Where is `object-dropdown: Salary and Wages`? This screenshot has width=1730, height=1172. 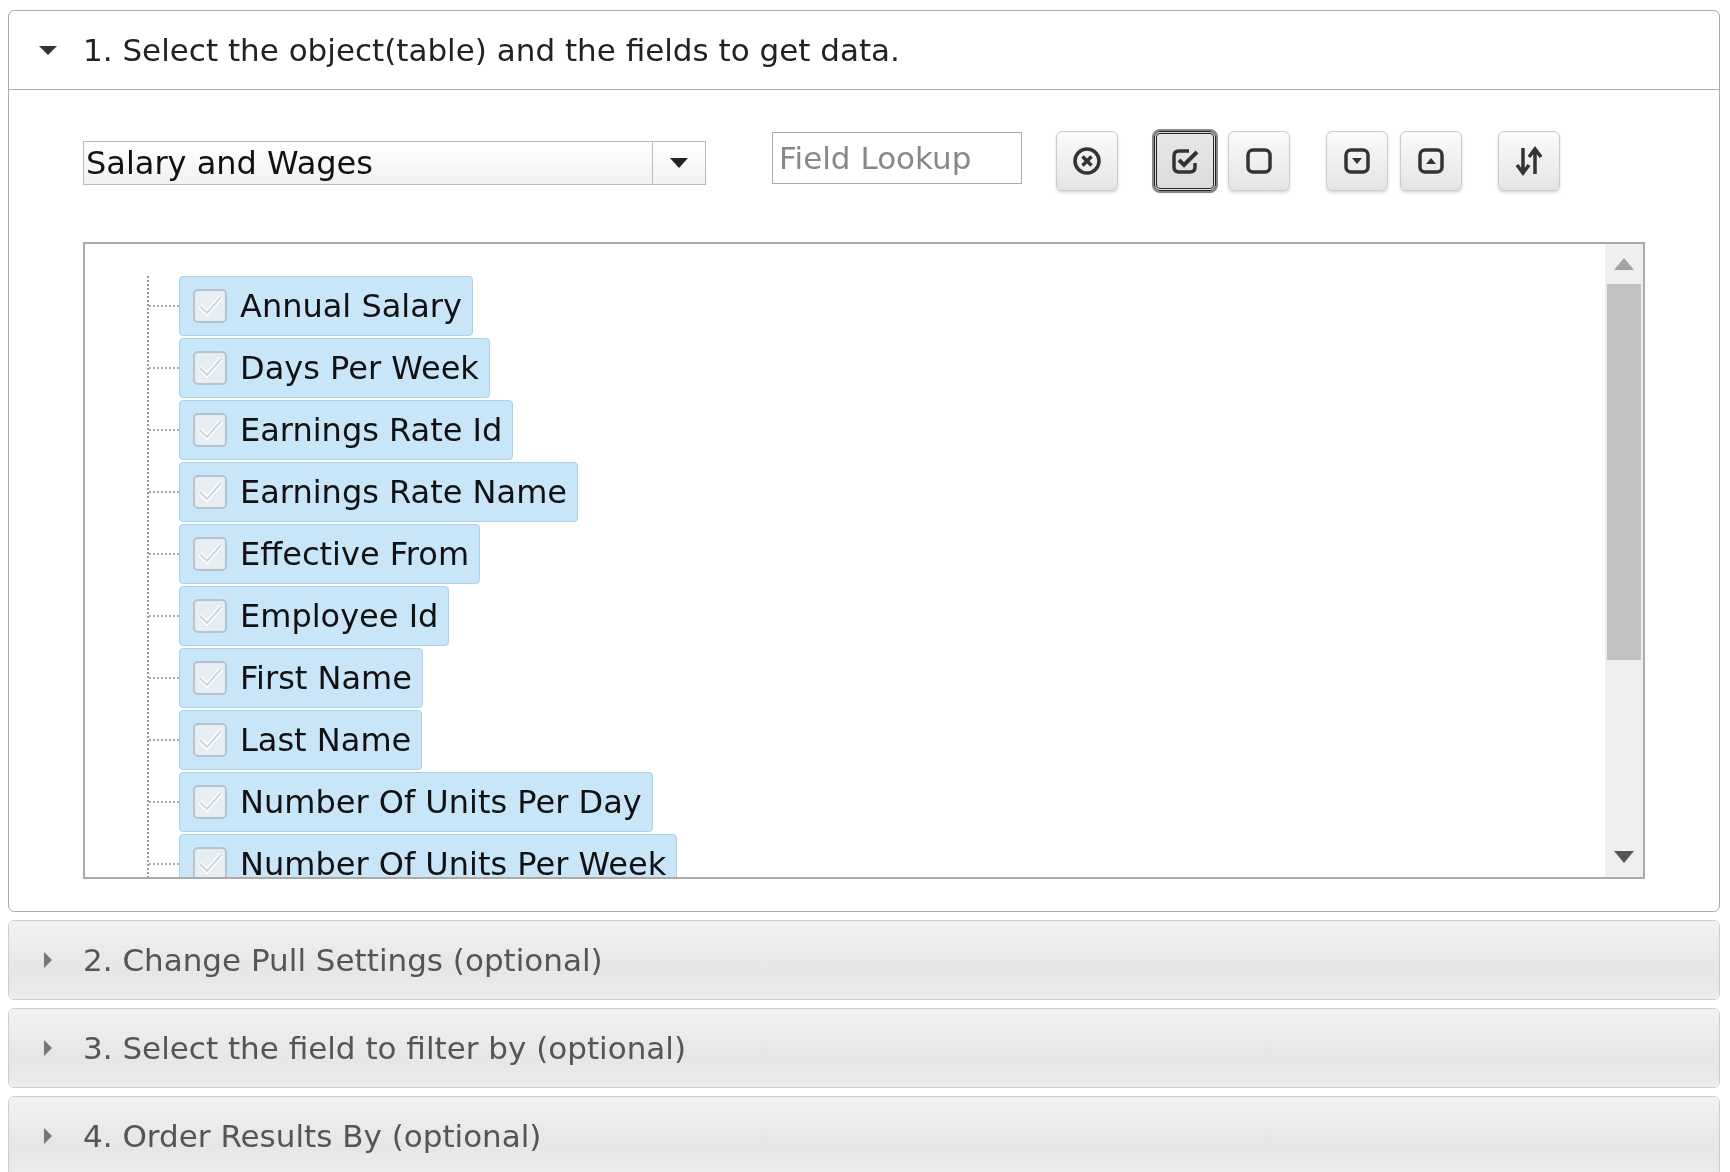 object-dropdown: Salary and Wages is located at coordinates (394, 163).